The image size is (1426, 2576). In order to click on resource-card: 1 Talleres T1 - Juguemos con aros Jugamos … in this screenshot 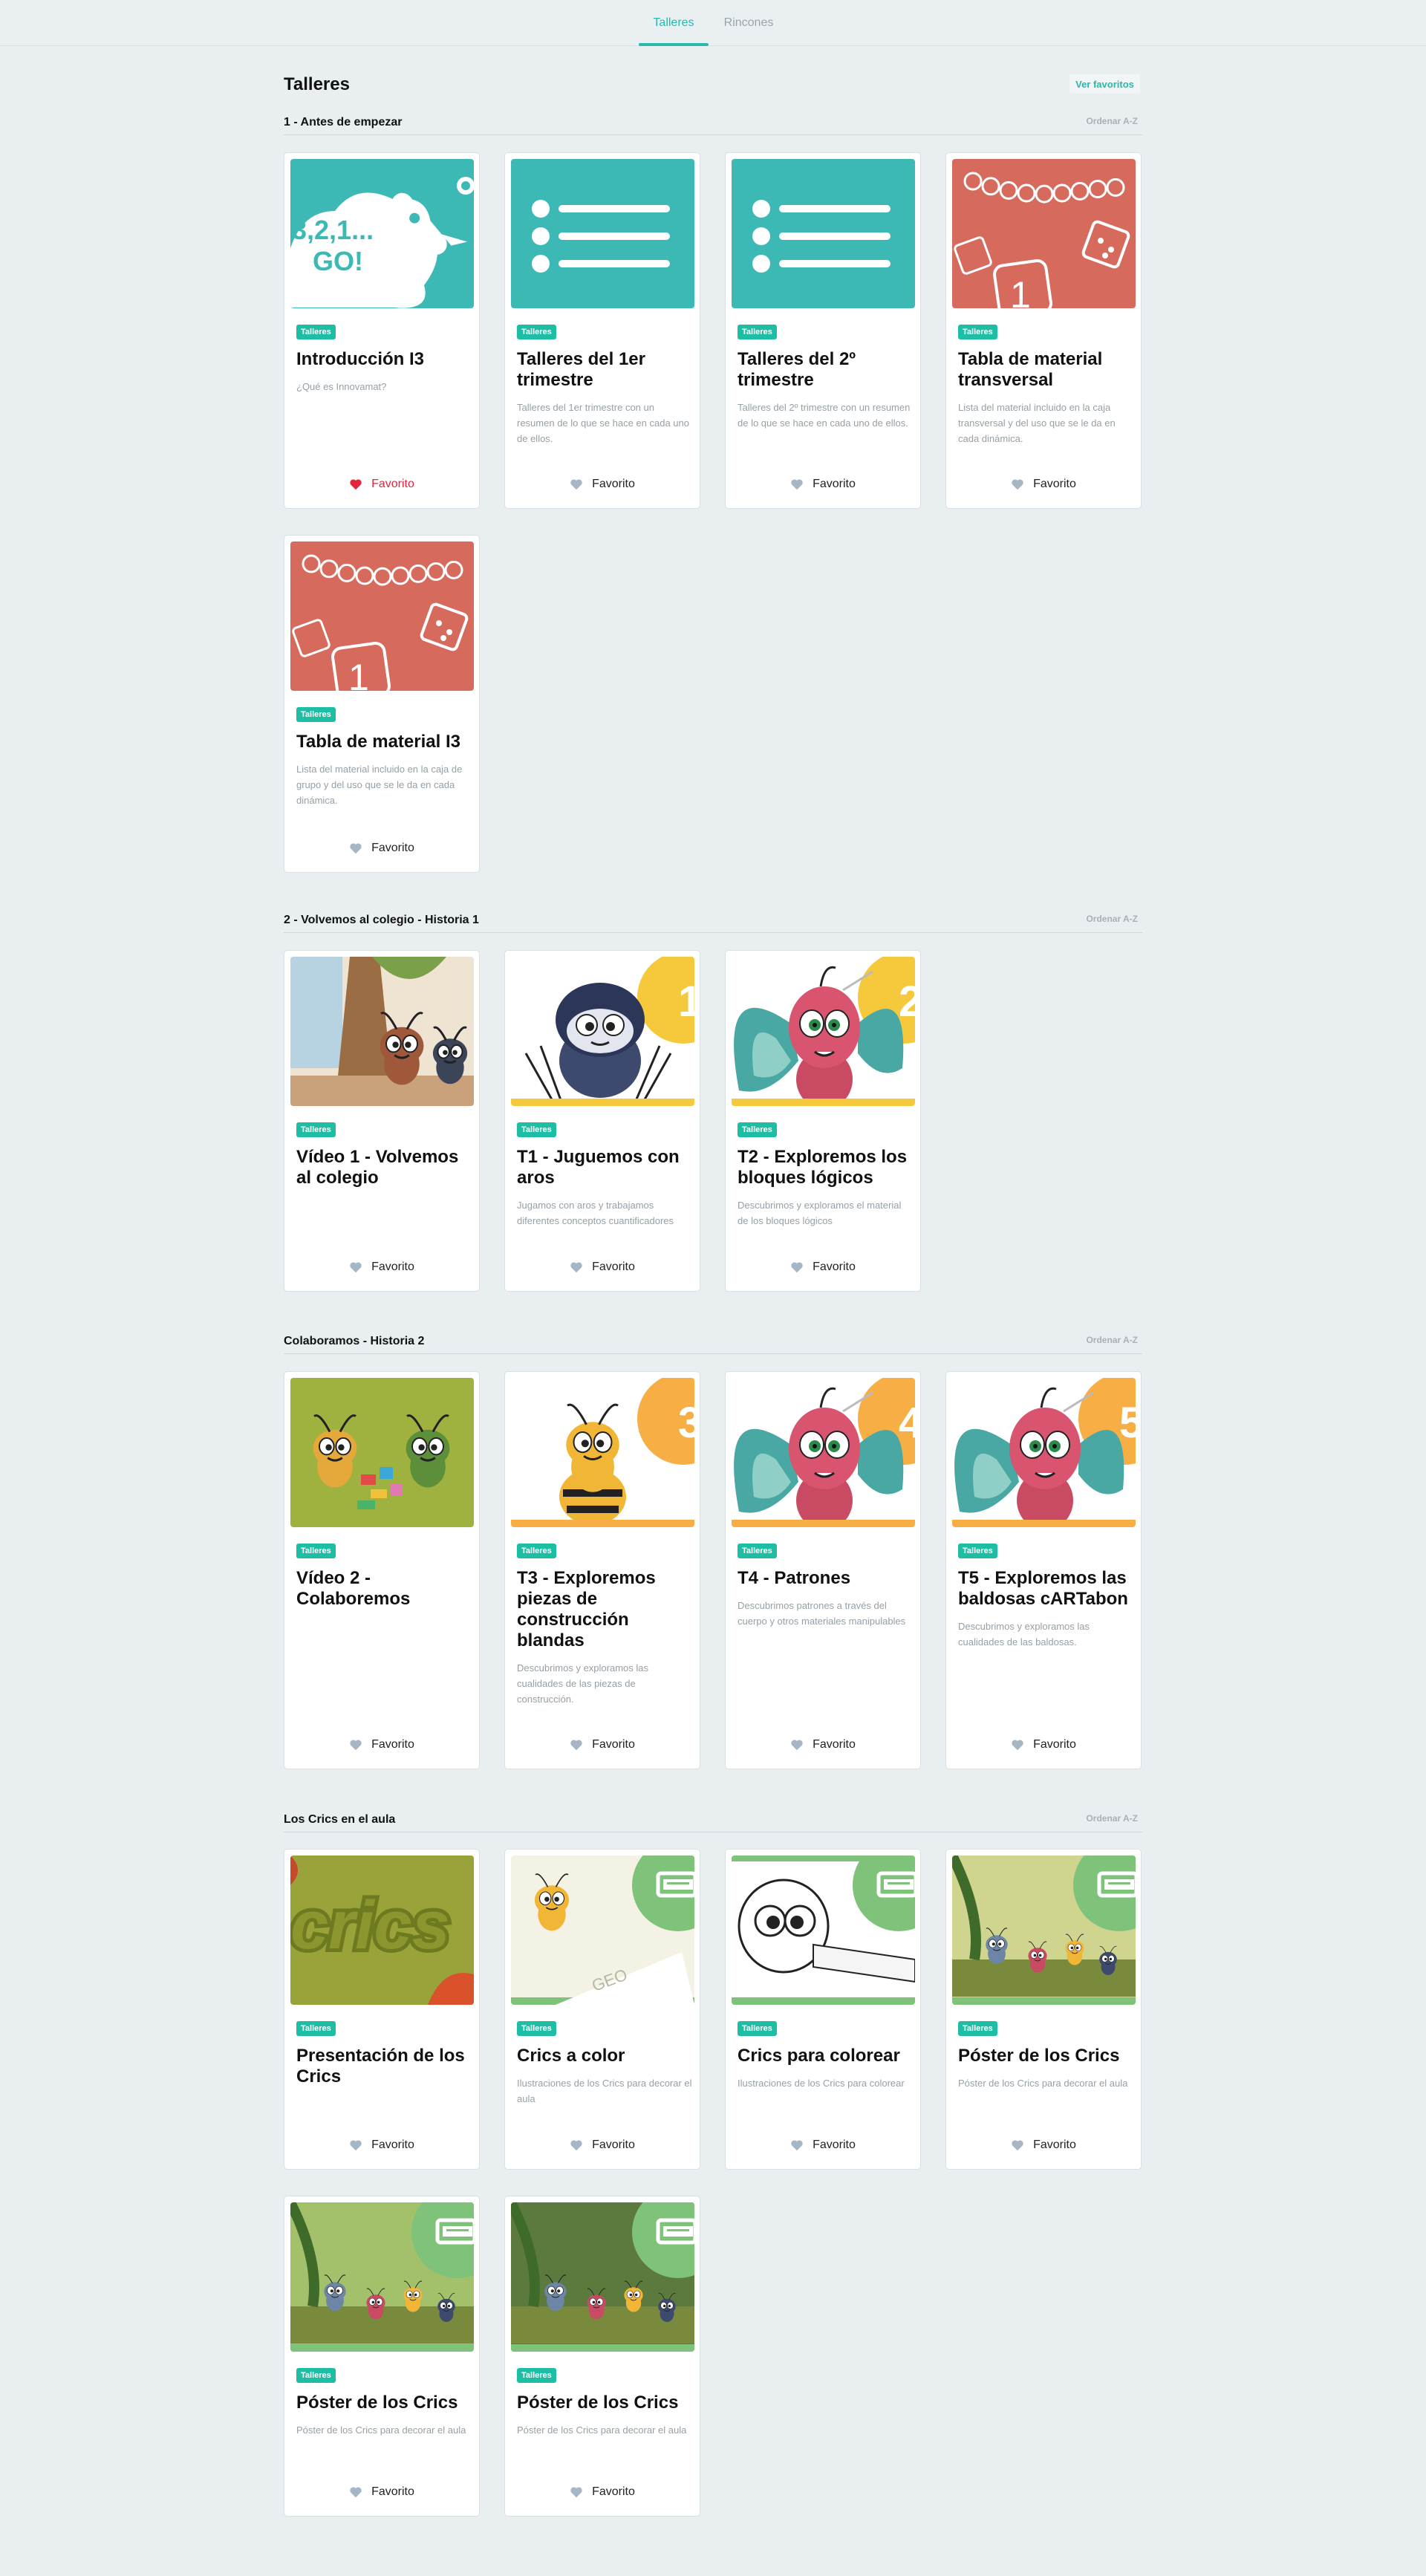, I will do `click(602, 1121)`.